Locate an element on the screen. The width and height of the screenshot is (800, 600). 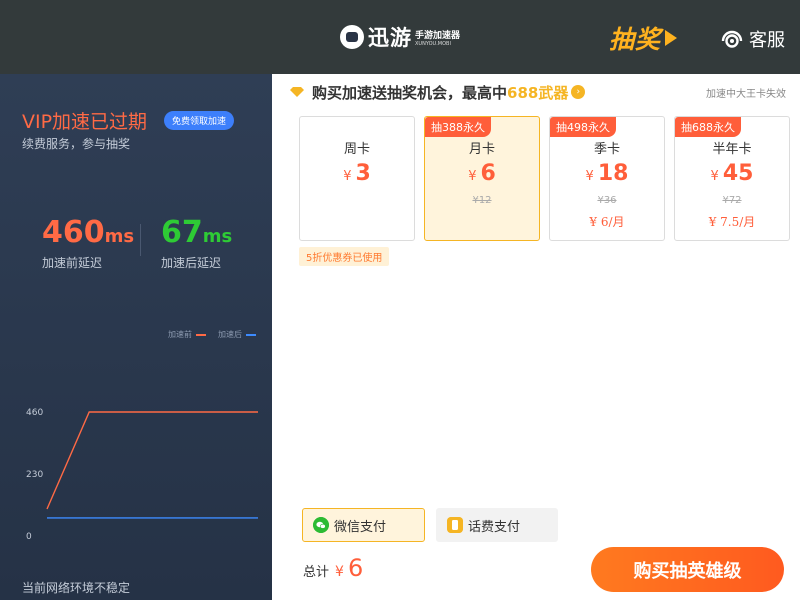
logo-text: 迅游 is located at coordinates (390, 38).